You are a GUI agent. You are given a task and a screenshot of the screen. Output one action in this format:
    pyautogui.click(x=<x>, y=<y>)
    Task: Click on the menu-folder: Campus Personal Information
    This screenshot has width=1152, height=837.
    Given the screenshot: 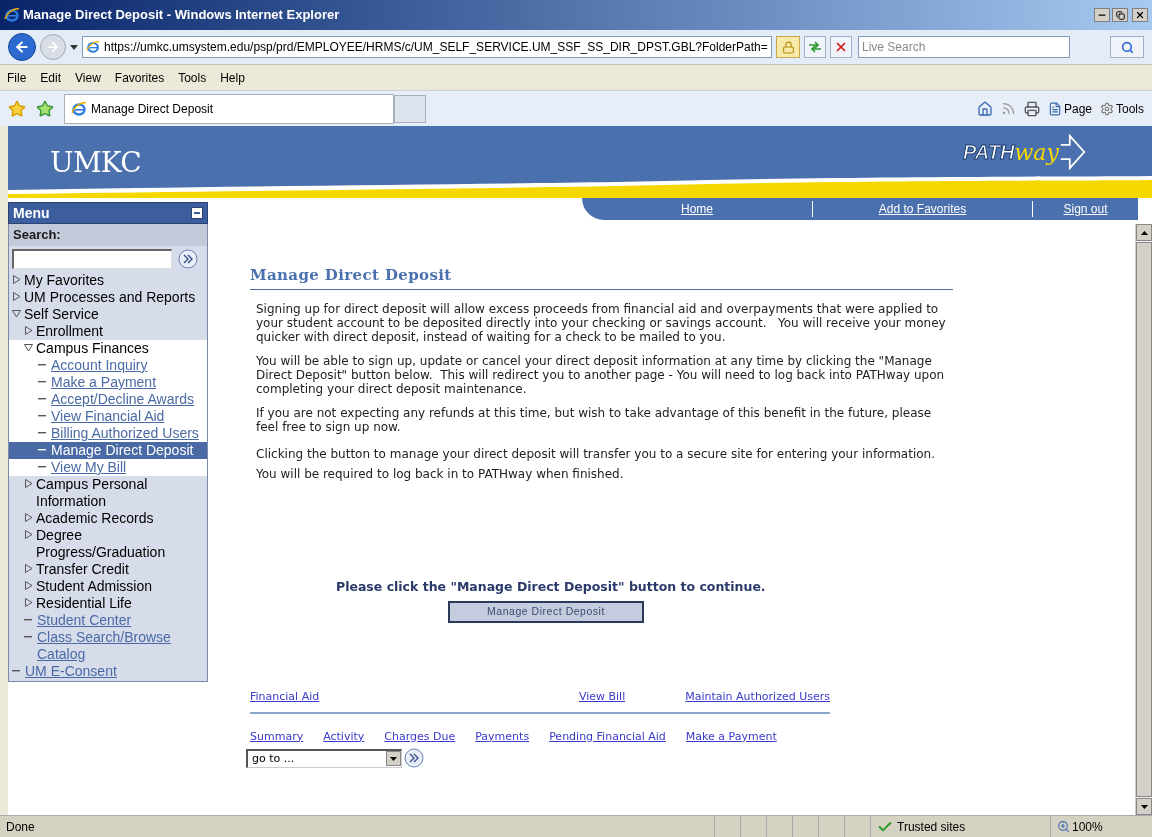 What is the action you would take?
    pyautogui.click(x=121, y=493)
    